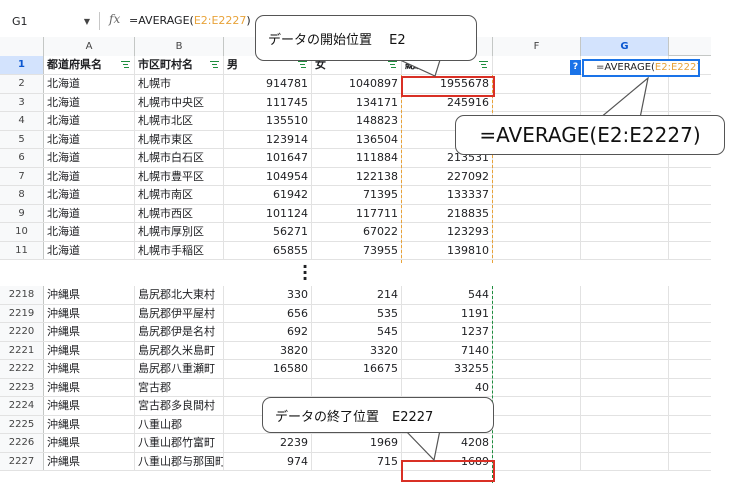  Describe the element at coordinates (179, 332) in the screenshot. I see `cell-b: 島尻郡伊是名村` at that location.